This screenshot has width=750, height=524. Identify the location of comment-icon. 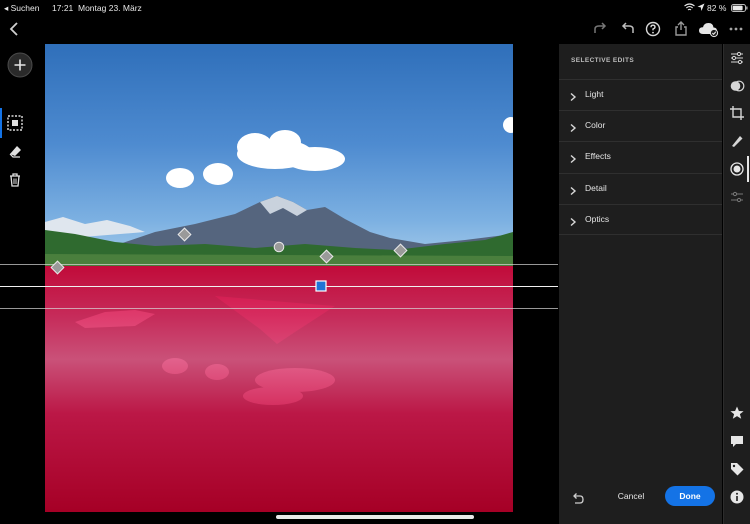
(737, 441).